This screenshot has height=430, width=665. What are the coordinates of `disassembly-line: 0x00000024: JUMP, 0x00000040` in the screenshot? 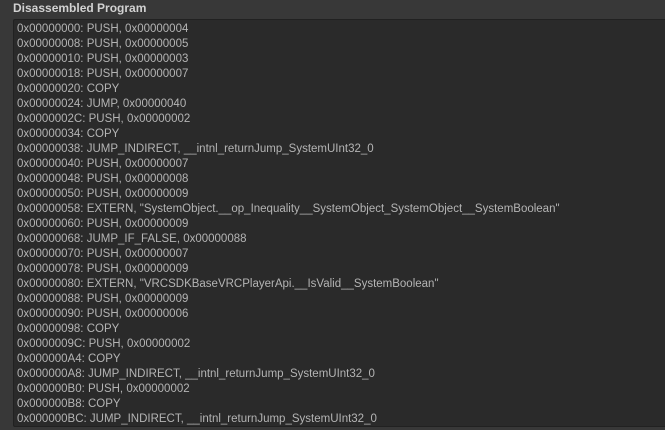 It's located at (102, 104).